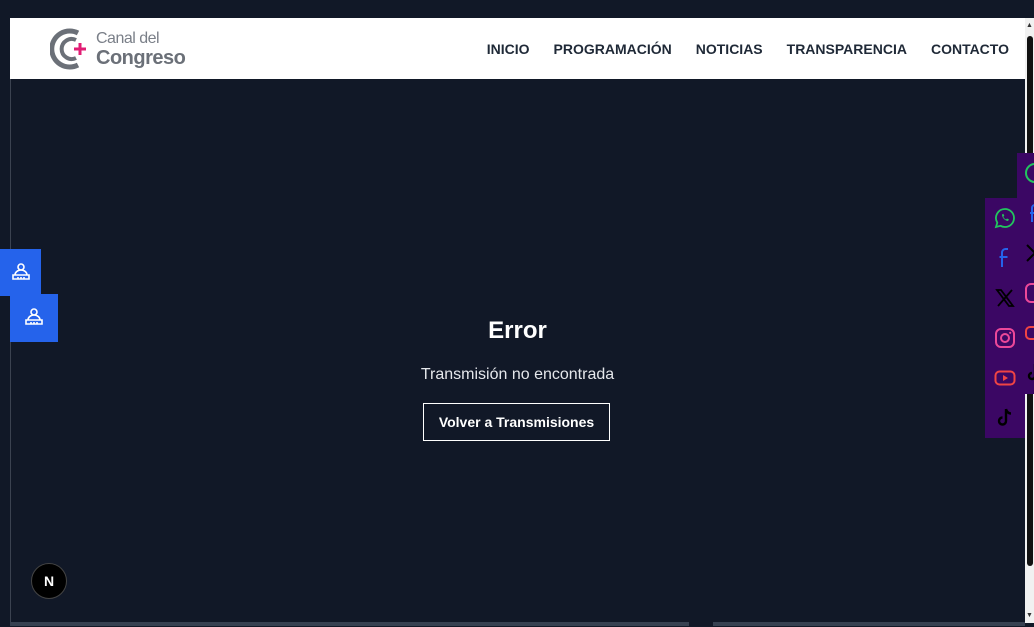  I want to click on nav-transparencia: TRANSPARENCIA, so click(847, 49).